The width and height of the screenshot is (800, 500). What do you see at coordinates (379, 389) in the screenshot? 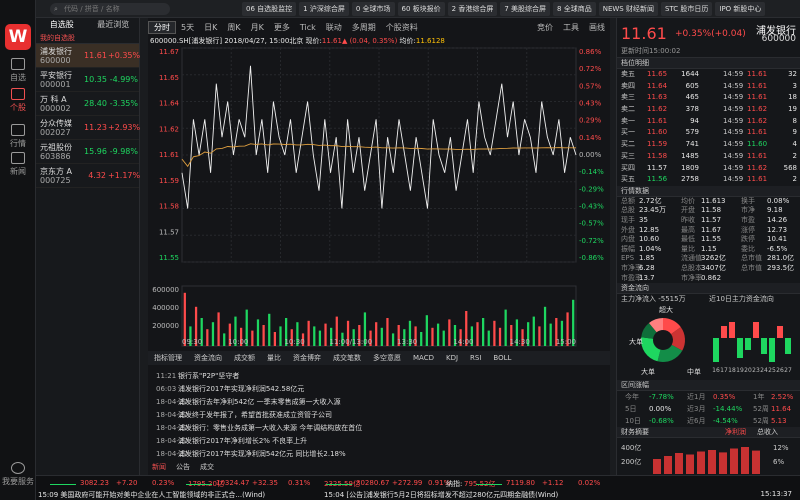
I see `news-item: 06:03 浦发银行2017年实现净利润542.58亿元` at bounding box center [379, 389].